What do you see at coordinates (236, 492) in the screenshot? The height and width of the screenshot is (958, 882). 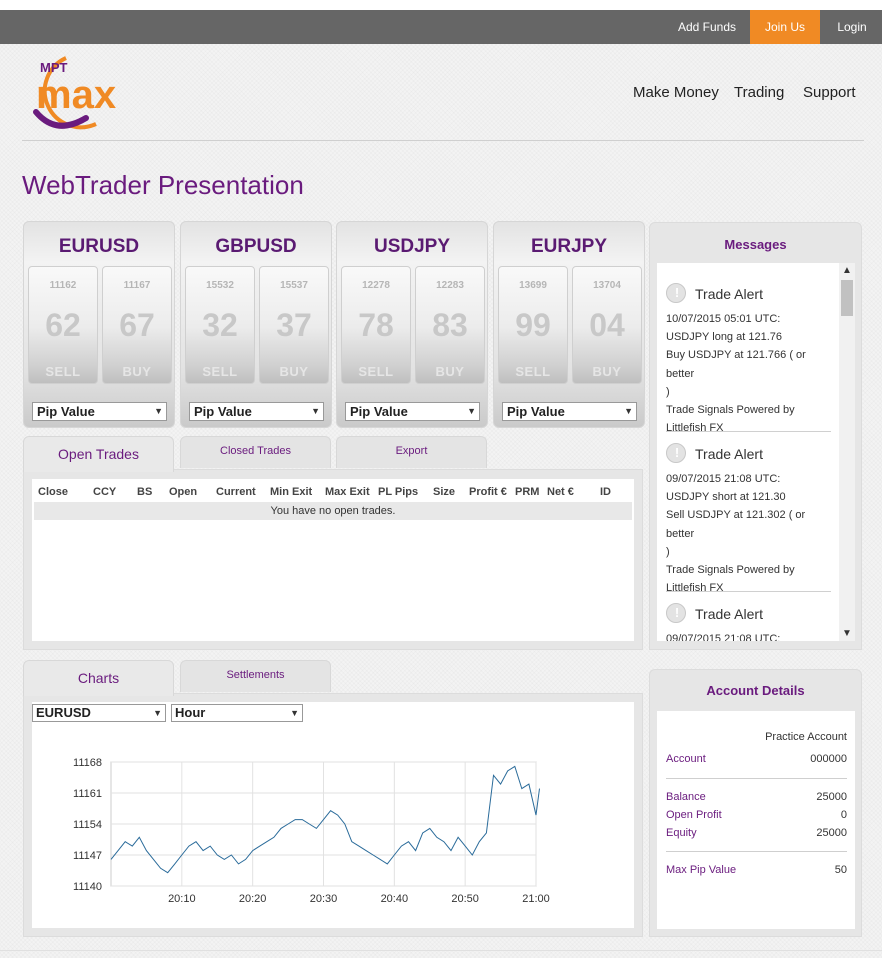 I see `col-current: Current` at bounding box center [236, 492].